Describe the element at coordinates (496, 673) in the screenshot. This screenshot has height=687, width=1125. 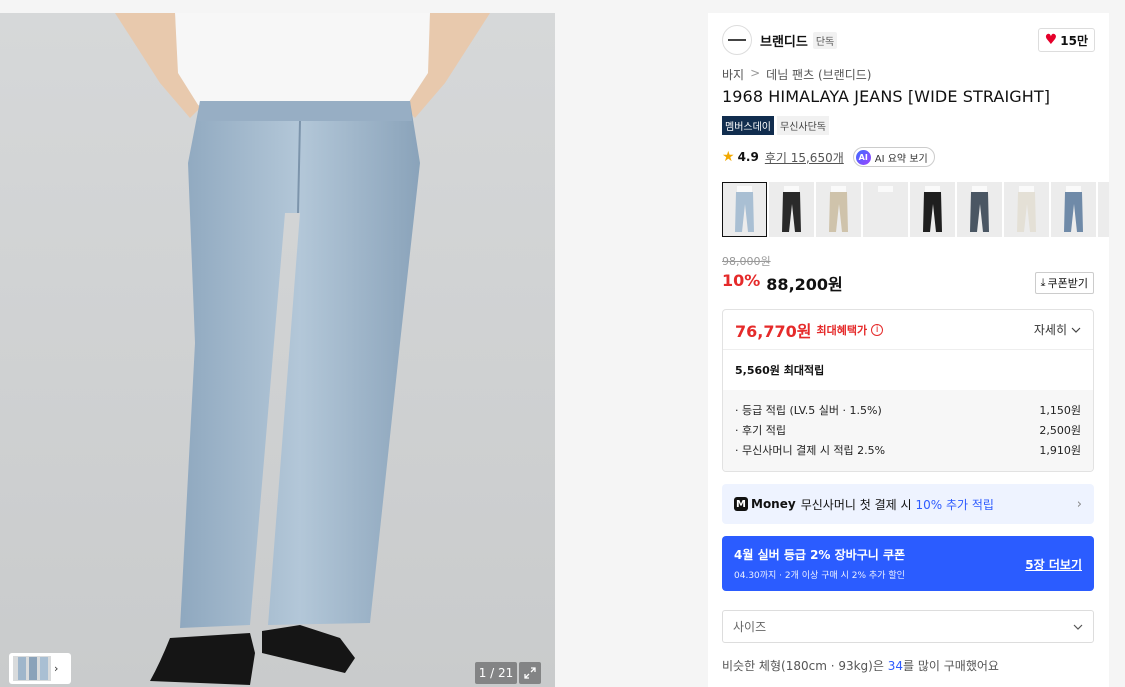
I see `image-counter: 1 / 21` at that location.